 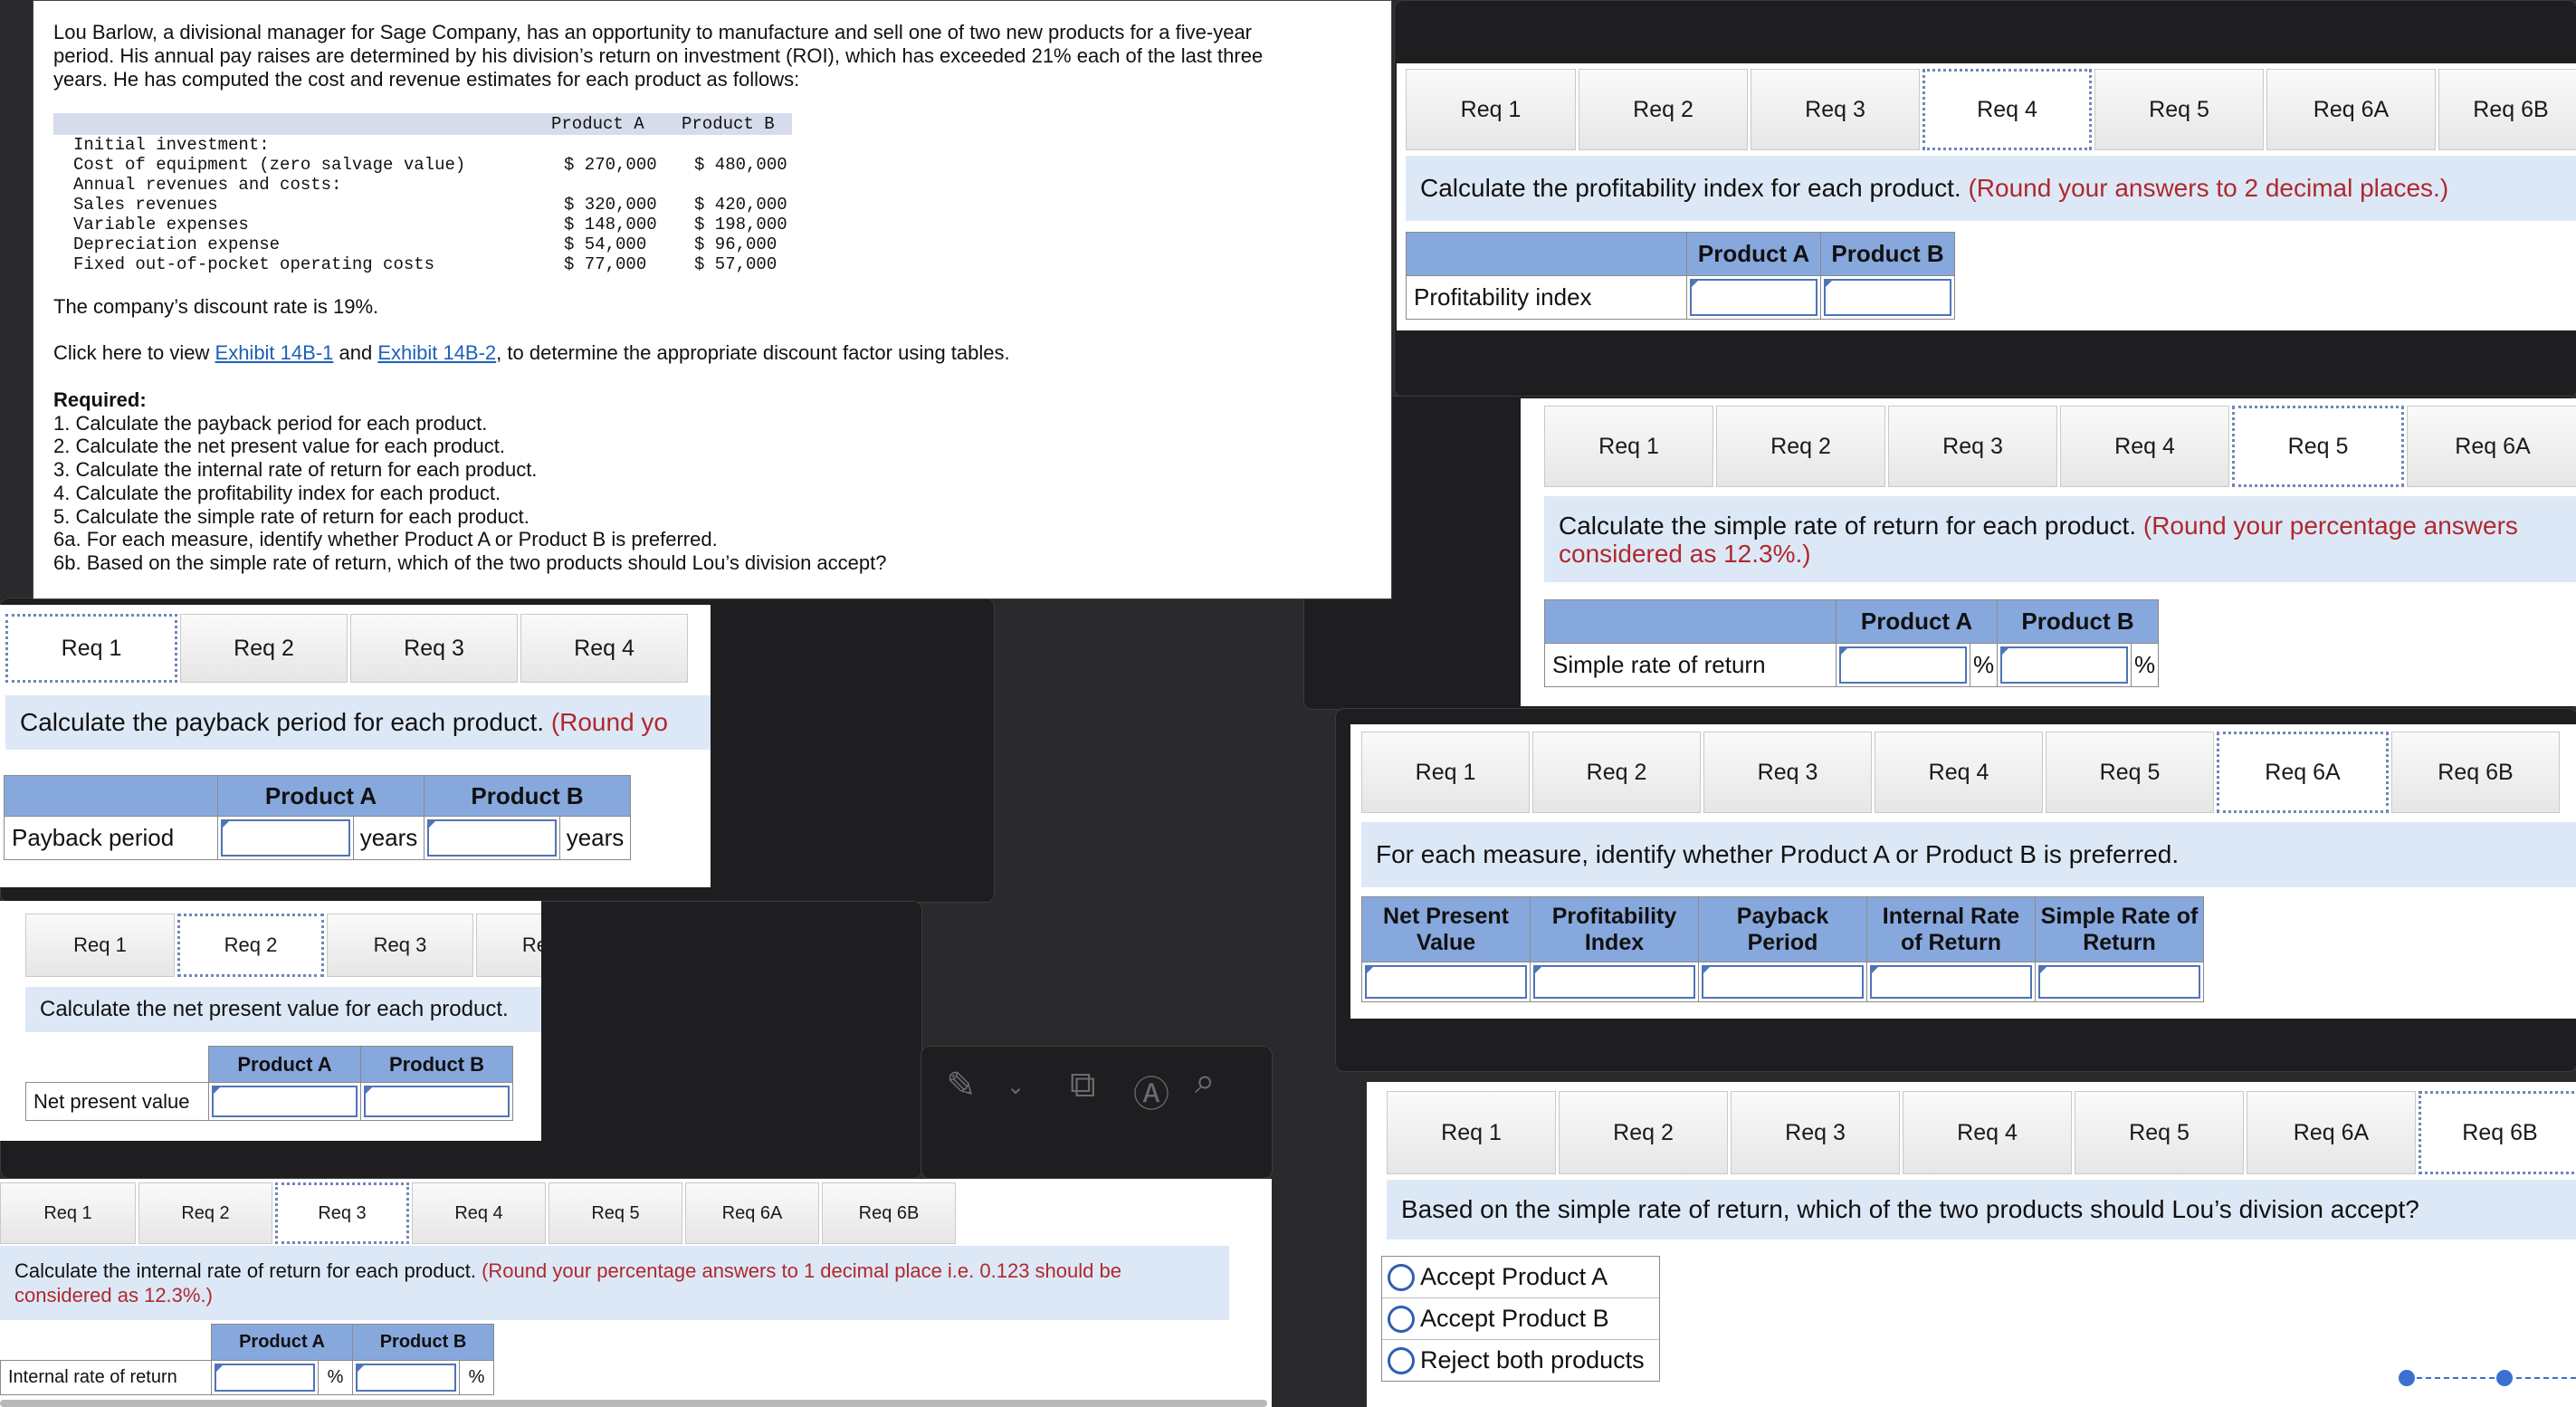 I want to click on payback-a-input, so click(x=285, y=838).